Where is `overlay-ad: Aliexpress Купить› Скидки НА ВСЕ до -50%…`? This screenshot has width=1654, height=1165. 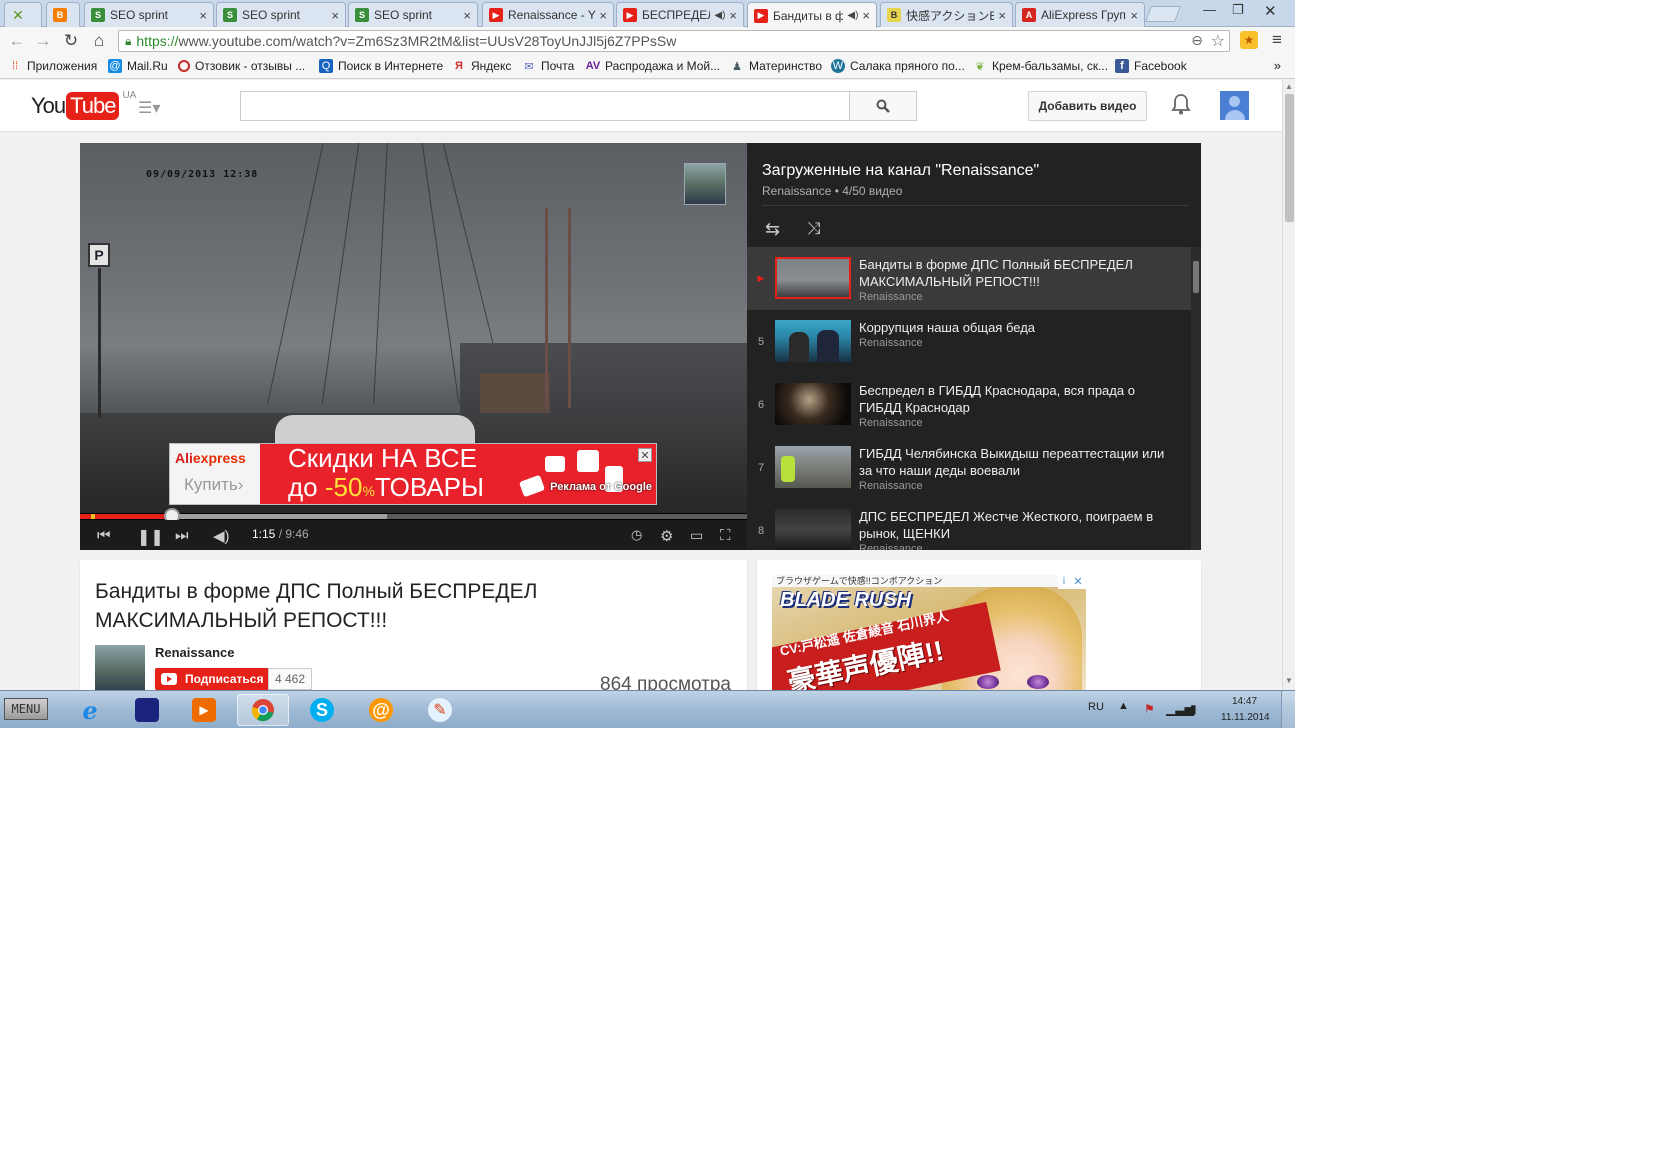 overlay-ad: Aliexpress Купить› Скидки НА ВСЕ до -50%… is located at coordinates (413, 474).